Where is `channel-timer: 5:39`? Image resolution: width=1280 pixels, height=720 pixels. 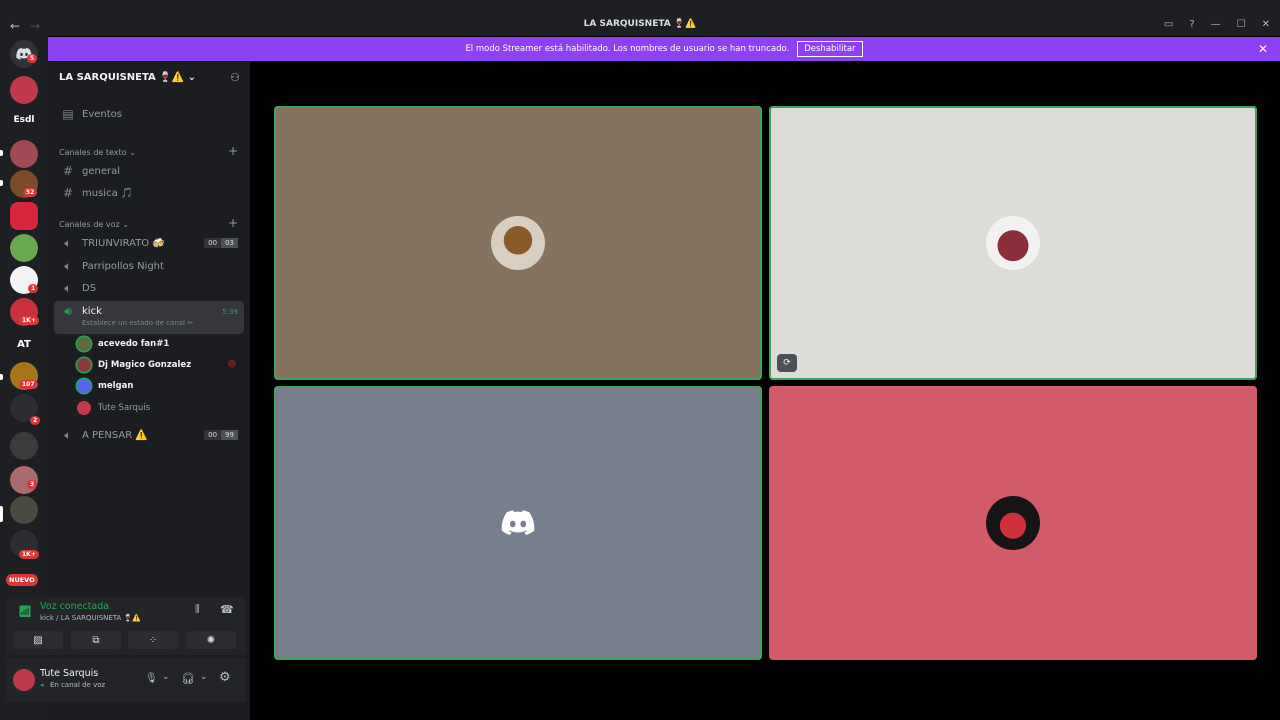
channel-timer: 5:39 is located at coordinates (230, 311).